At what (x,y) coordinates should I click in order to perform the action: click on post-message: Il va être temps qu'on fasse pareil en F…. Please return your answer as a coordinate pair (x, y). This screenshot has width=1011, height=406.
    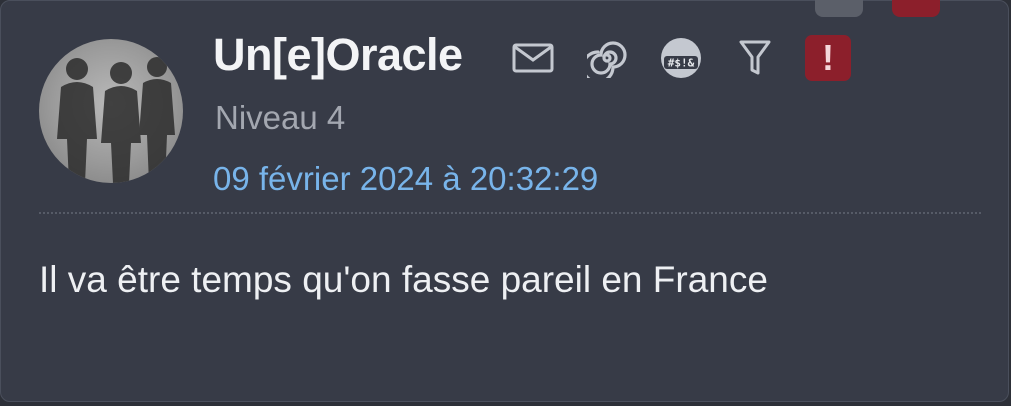
    Looking at the image, I should click on (403, 279).